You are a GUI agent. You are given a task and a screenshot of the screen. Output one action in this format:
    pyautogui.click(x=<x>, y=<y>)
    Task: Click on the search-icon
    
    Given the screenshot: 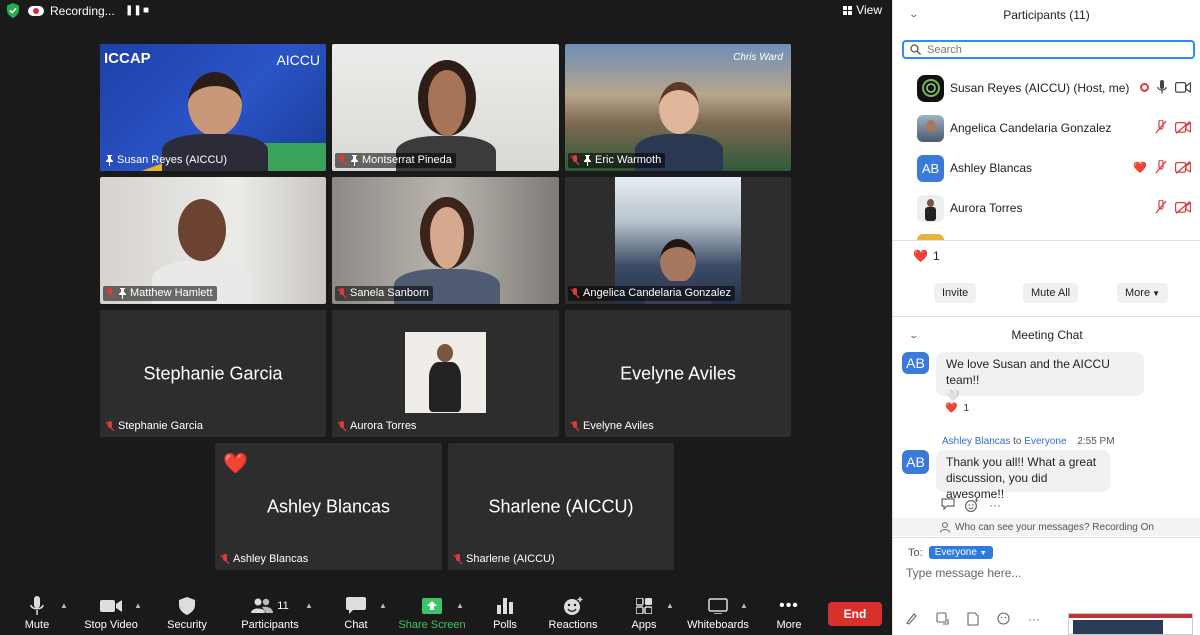 What is the action you would take?
    pyautogui.click(x=915, y=49)
    